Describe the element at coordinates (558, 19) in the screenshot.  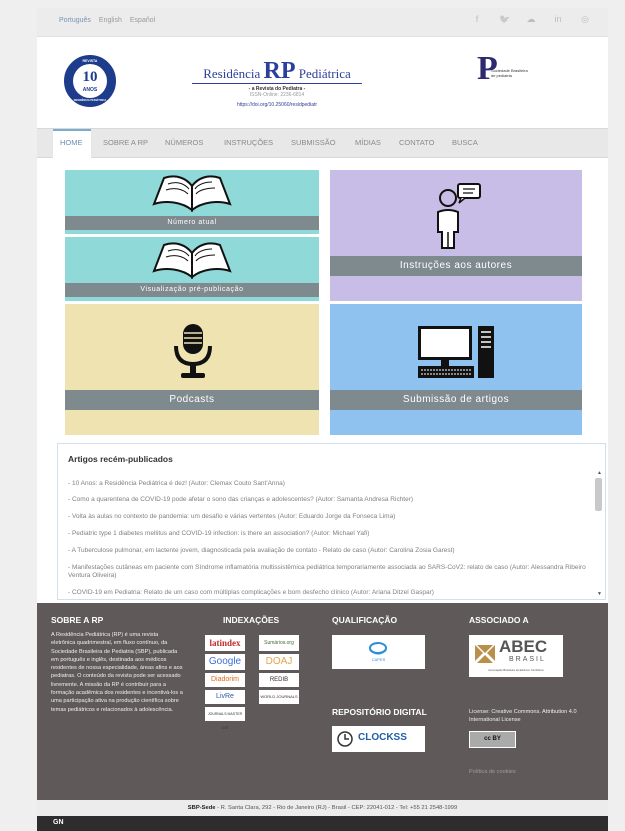
I see `linkedin-icon: in` at that location.